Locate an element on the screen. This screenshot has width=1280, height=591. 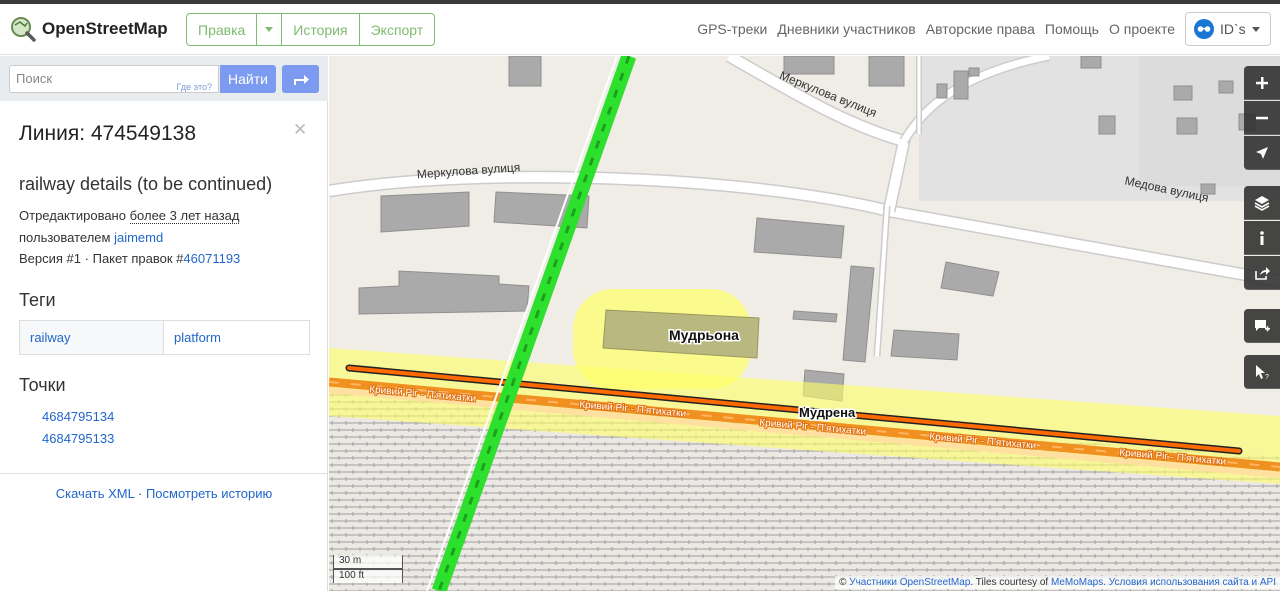
user-line: пользователем jaimemd is located at coordinates (91, 237).